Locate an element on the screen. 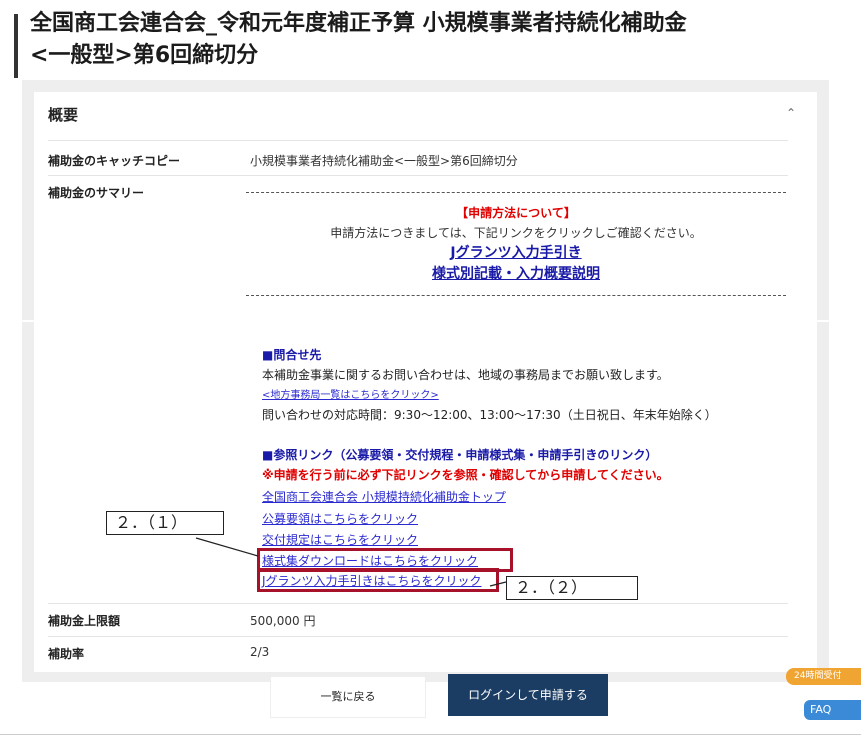  rate-value: 2/3 is located at coordinates (260, 652).